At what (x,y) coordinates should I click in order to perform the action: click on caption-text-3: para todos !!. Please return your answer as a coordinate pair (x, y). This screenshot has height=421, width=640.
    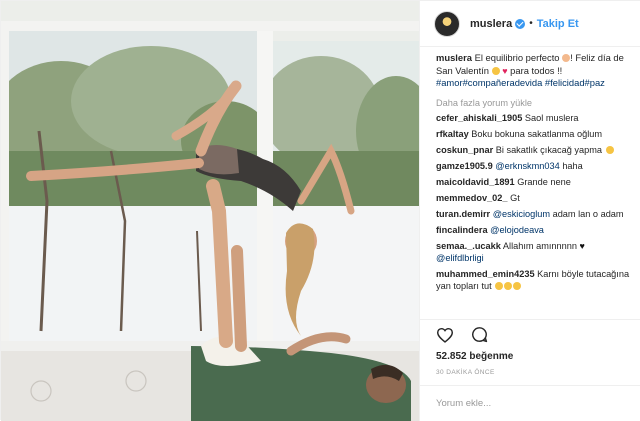
    Looking at the image, I should click on (536, 70).